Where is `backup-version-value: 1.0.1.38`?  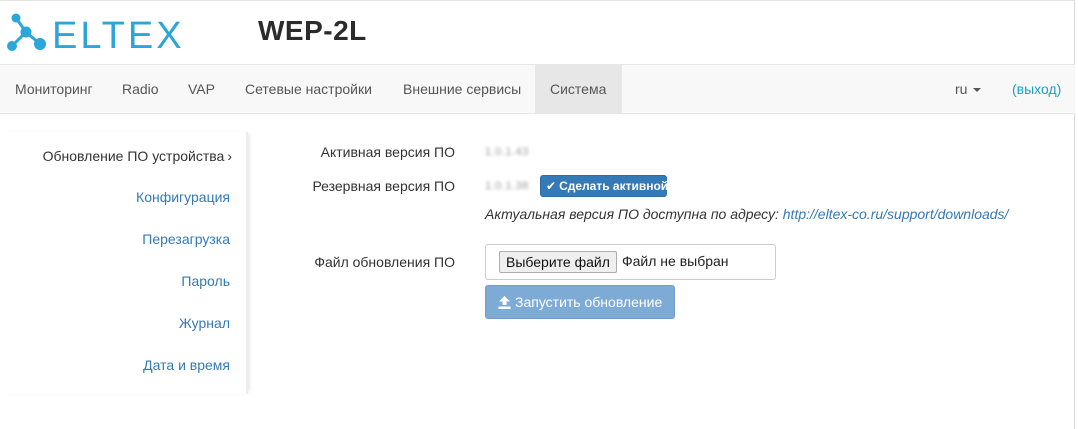 backup-version-value: 1.0.1.38 is located at coordinates (507, 186).